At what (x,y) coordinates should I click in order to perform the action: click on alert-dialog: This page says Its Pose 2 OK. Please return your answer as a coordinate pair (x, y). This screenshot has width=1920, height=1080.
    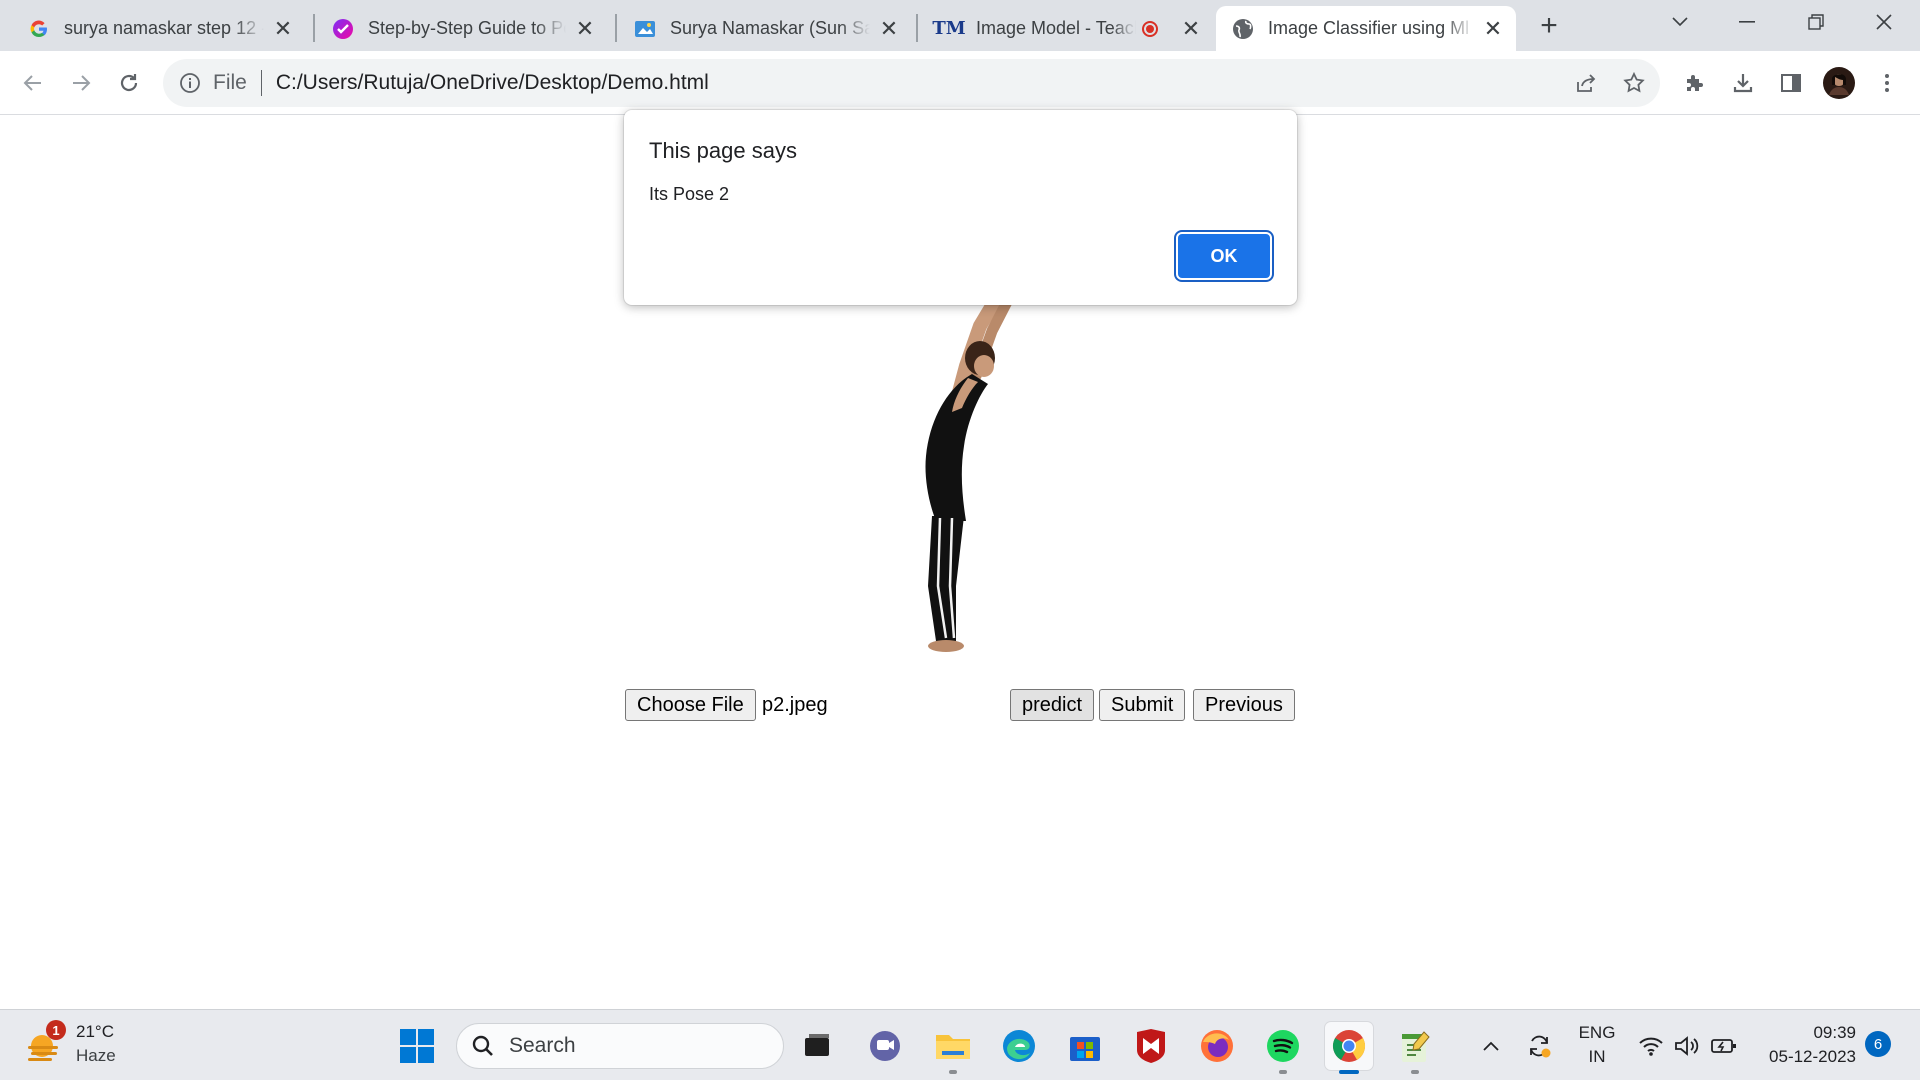
    Looking at the image, I should click on (960, 207).